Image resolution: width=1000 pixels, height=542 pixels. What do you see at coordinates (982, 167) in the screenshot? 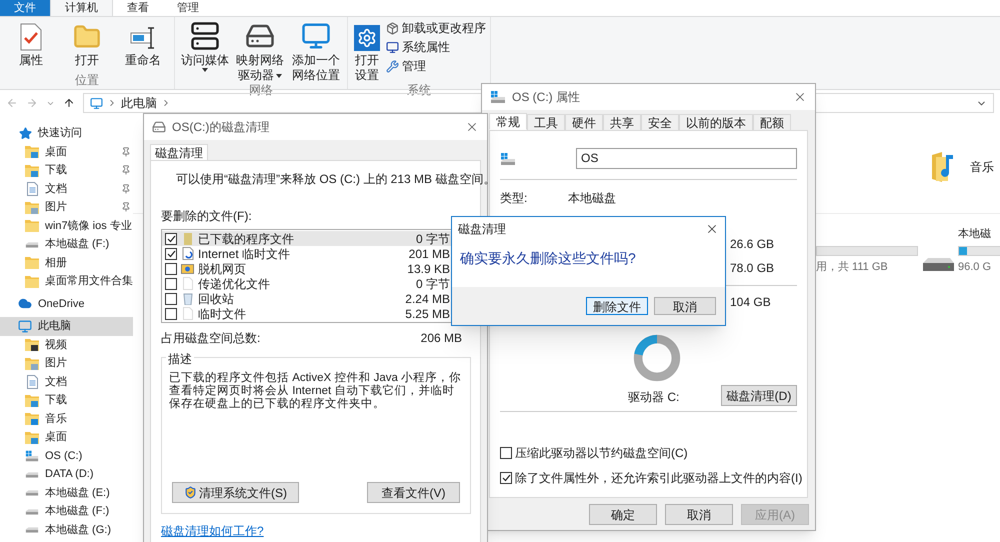
I see `folder-name: 音乐` at bounding box center [982, 167].